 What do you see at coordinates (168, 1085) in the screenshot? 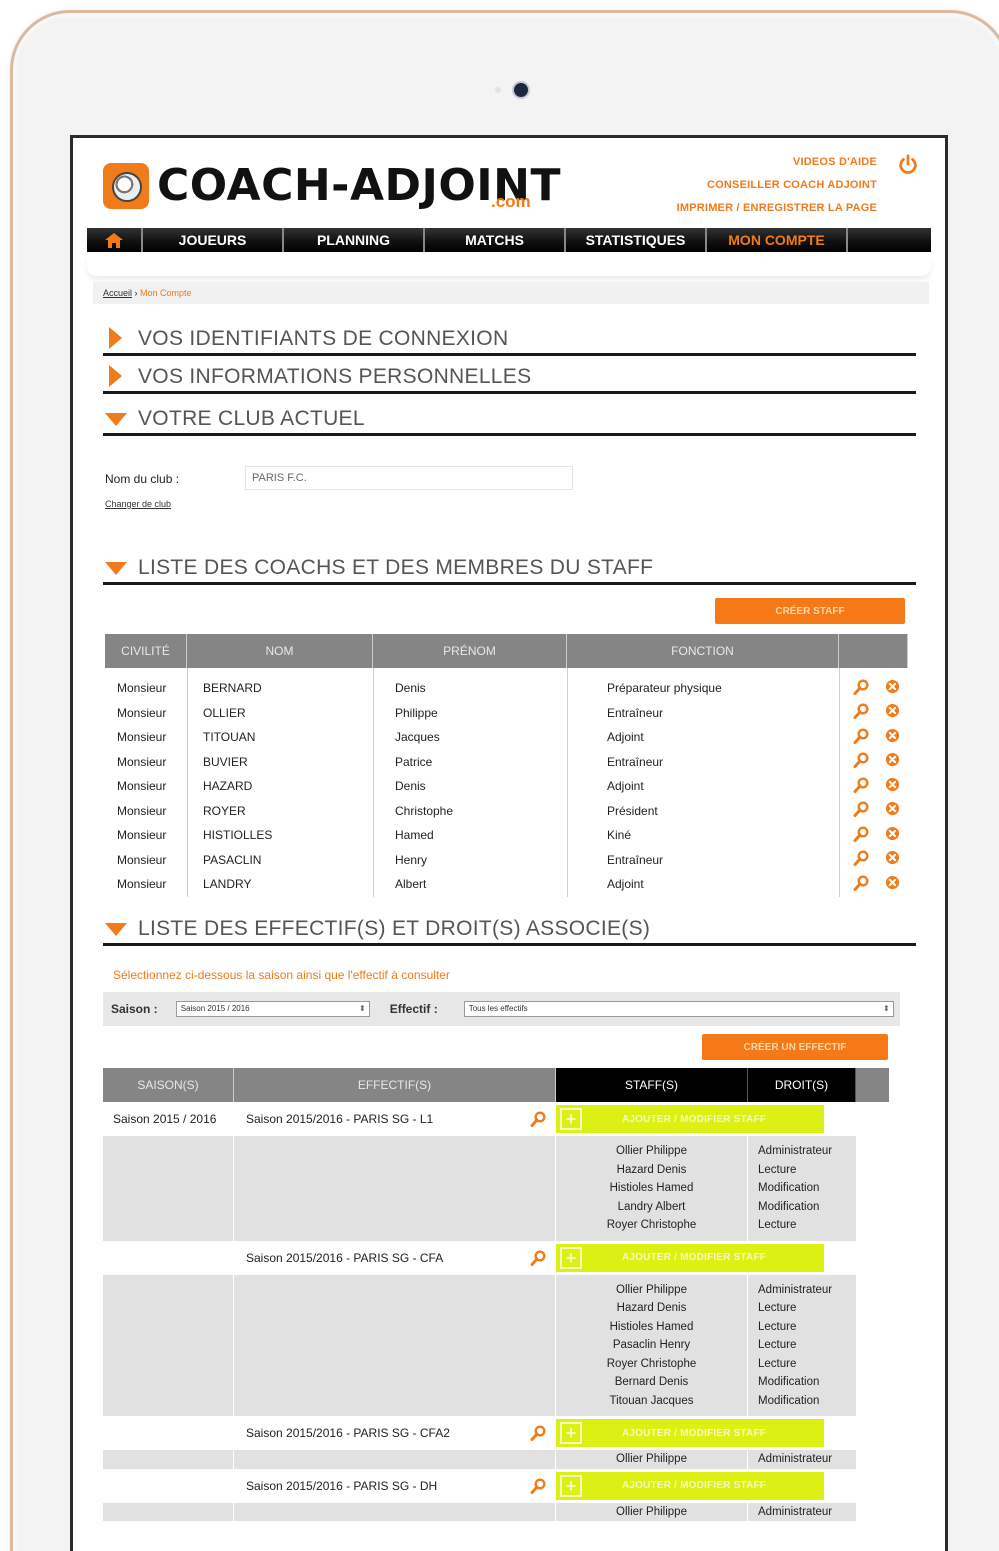
I see `col-saisons: SAISON(S)` at bounding box center [168, 1085].